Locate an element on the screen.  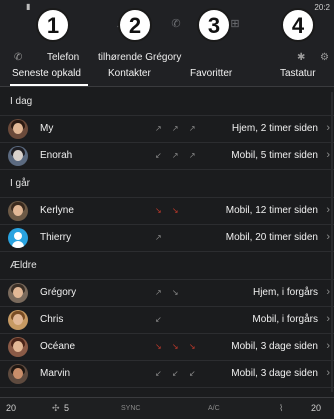
call-detail: Mobil, i forgårs is located at coordinates (285, 319).